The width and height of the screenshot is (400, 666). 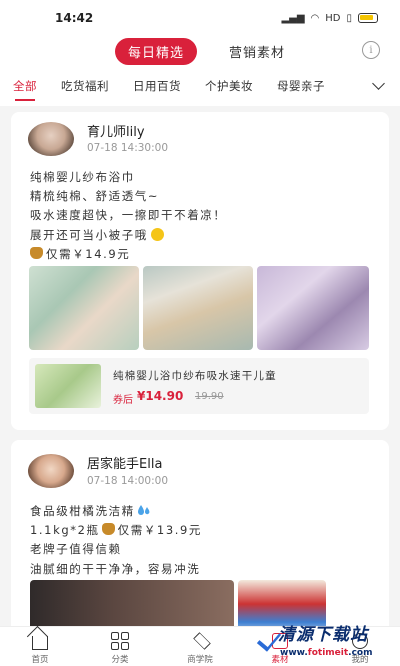 What do you see at coordinates (333, 18) in the screenshot?
I see `network-label: HD` at bounding box center [333, 18].